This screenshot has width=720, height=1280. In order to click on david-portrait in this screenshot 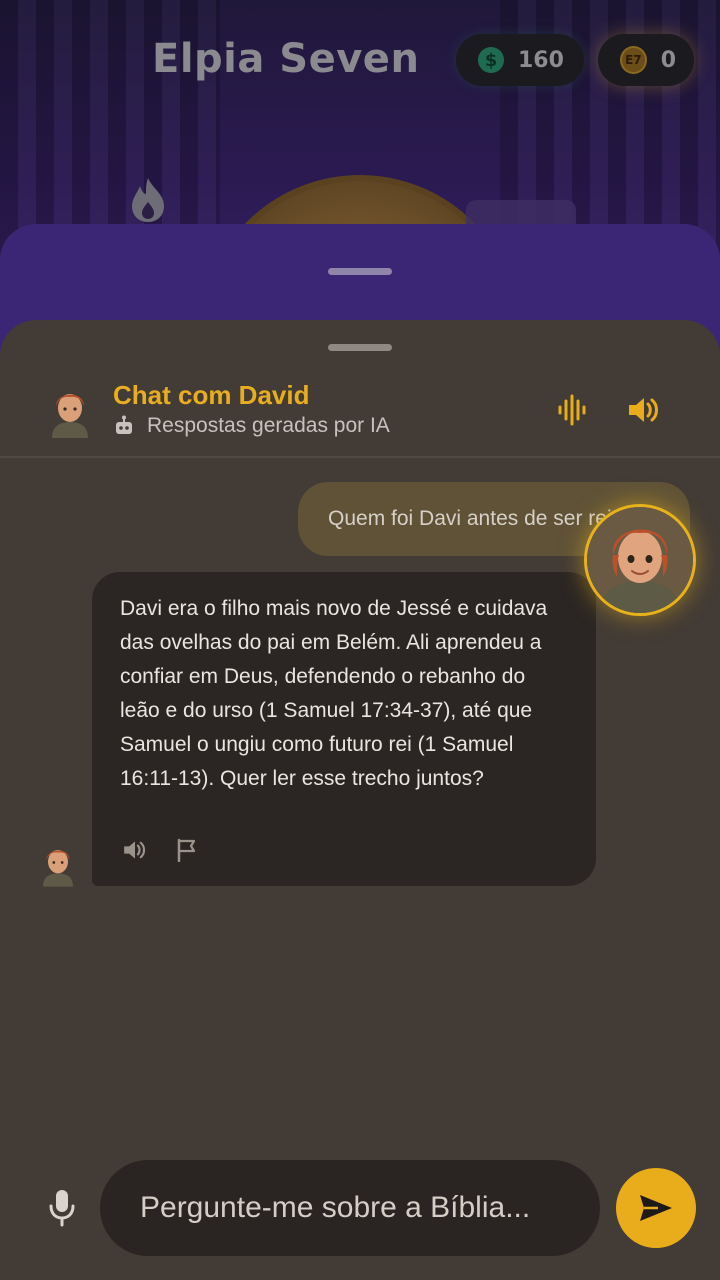, I will do `click(640, 560)`.